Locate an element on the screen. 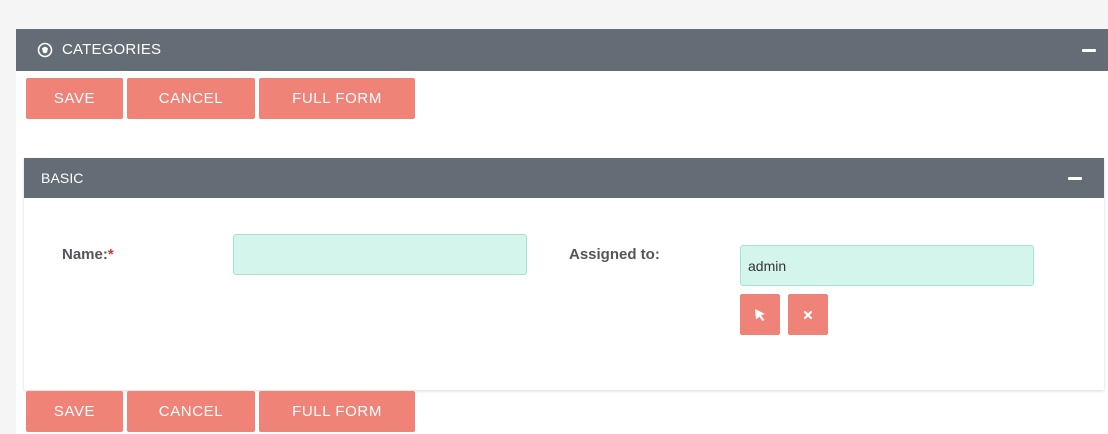  required-marker: * is located at coordinates (110, 254).